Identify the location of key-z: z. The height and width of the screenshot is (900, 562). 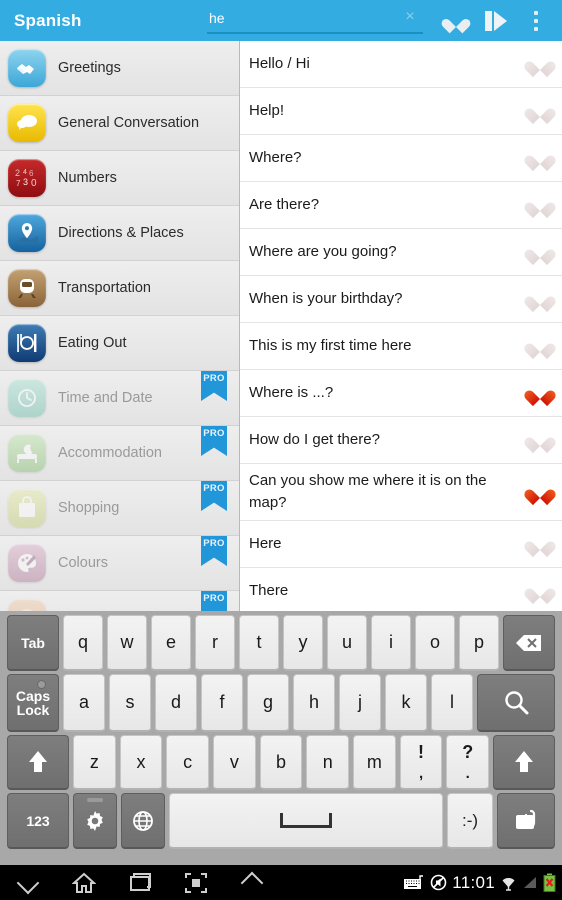
(94, 762).